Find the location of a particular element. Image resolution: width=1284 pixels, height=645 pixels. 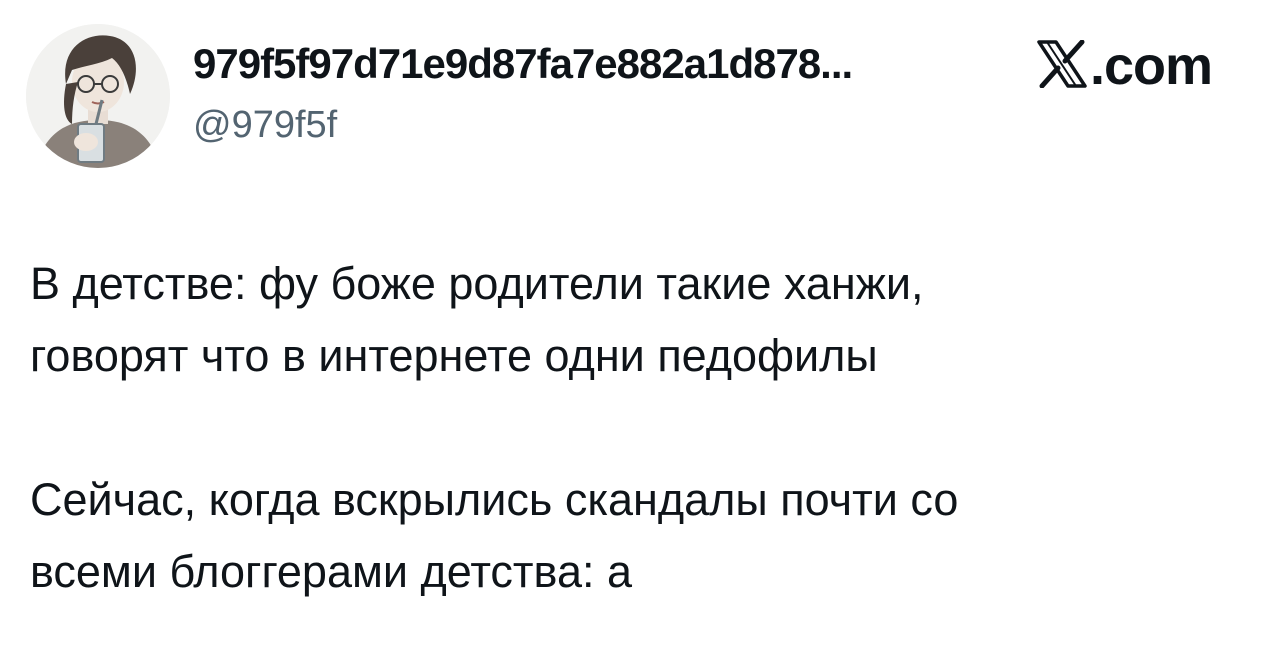

brand: .com is located at coordinates (1124, 66).